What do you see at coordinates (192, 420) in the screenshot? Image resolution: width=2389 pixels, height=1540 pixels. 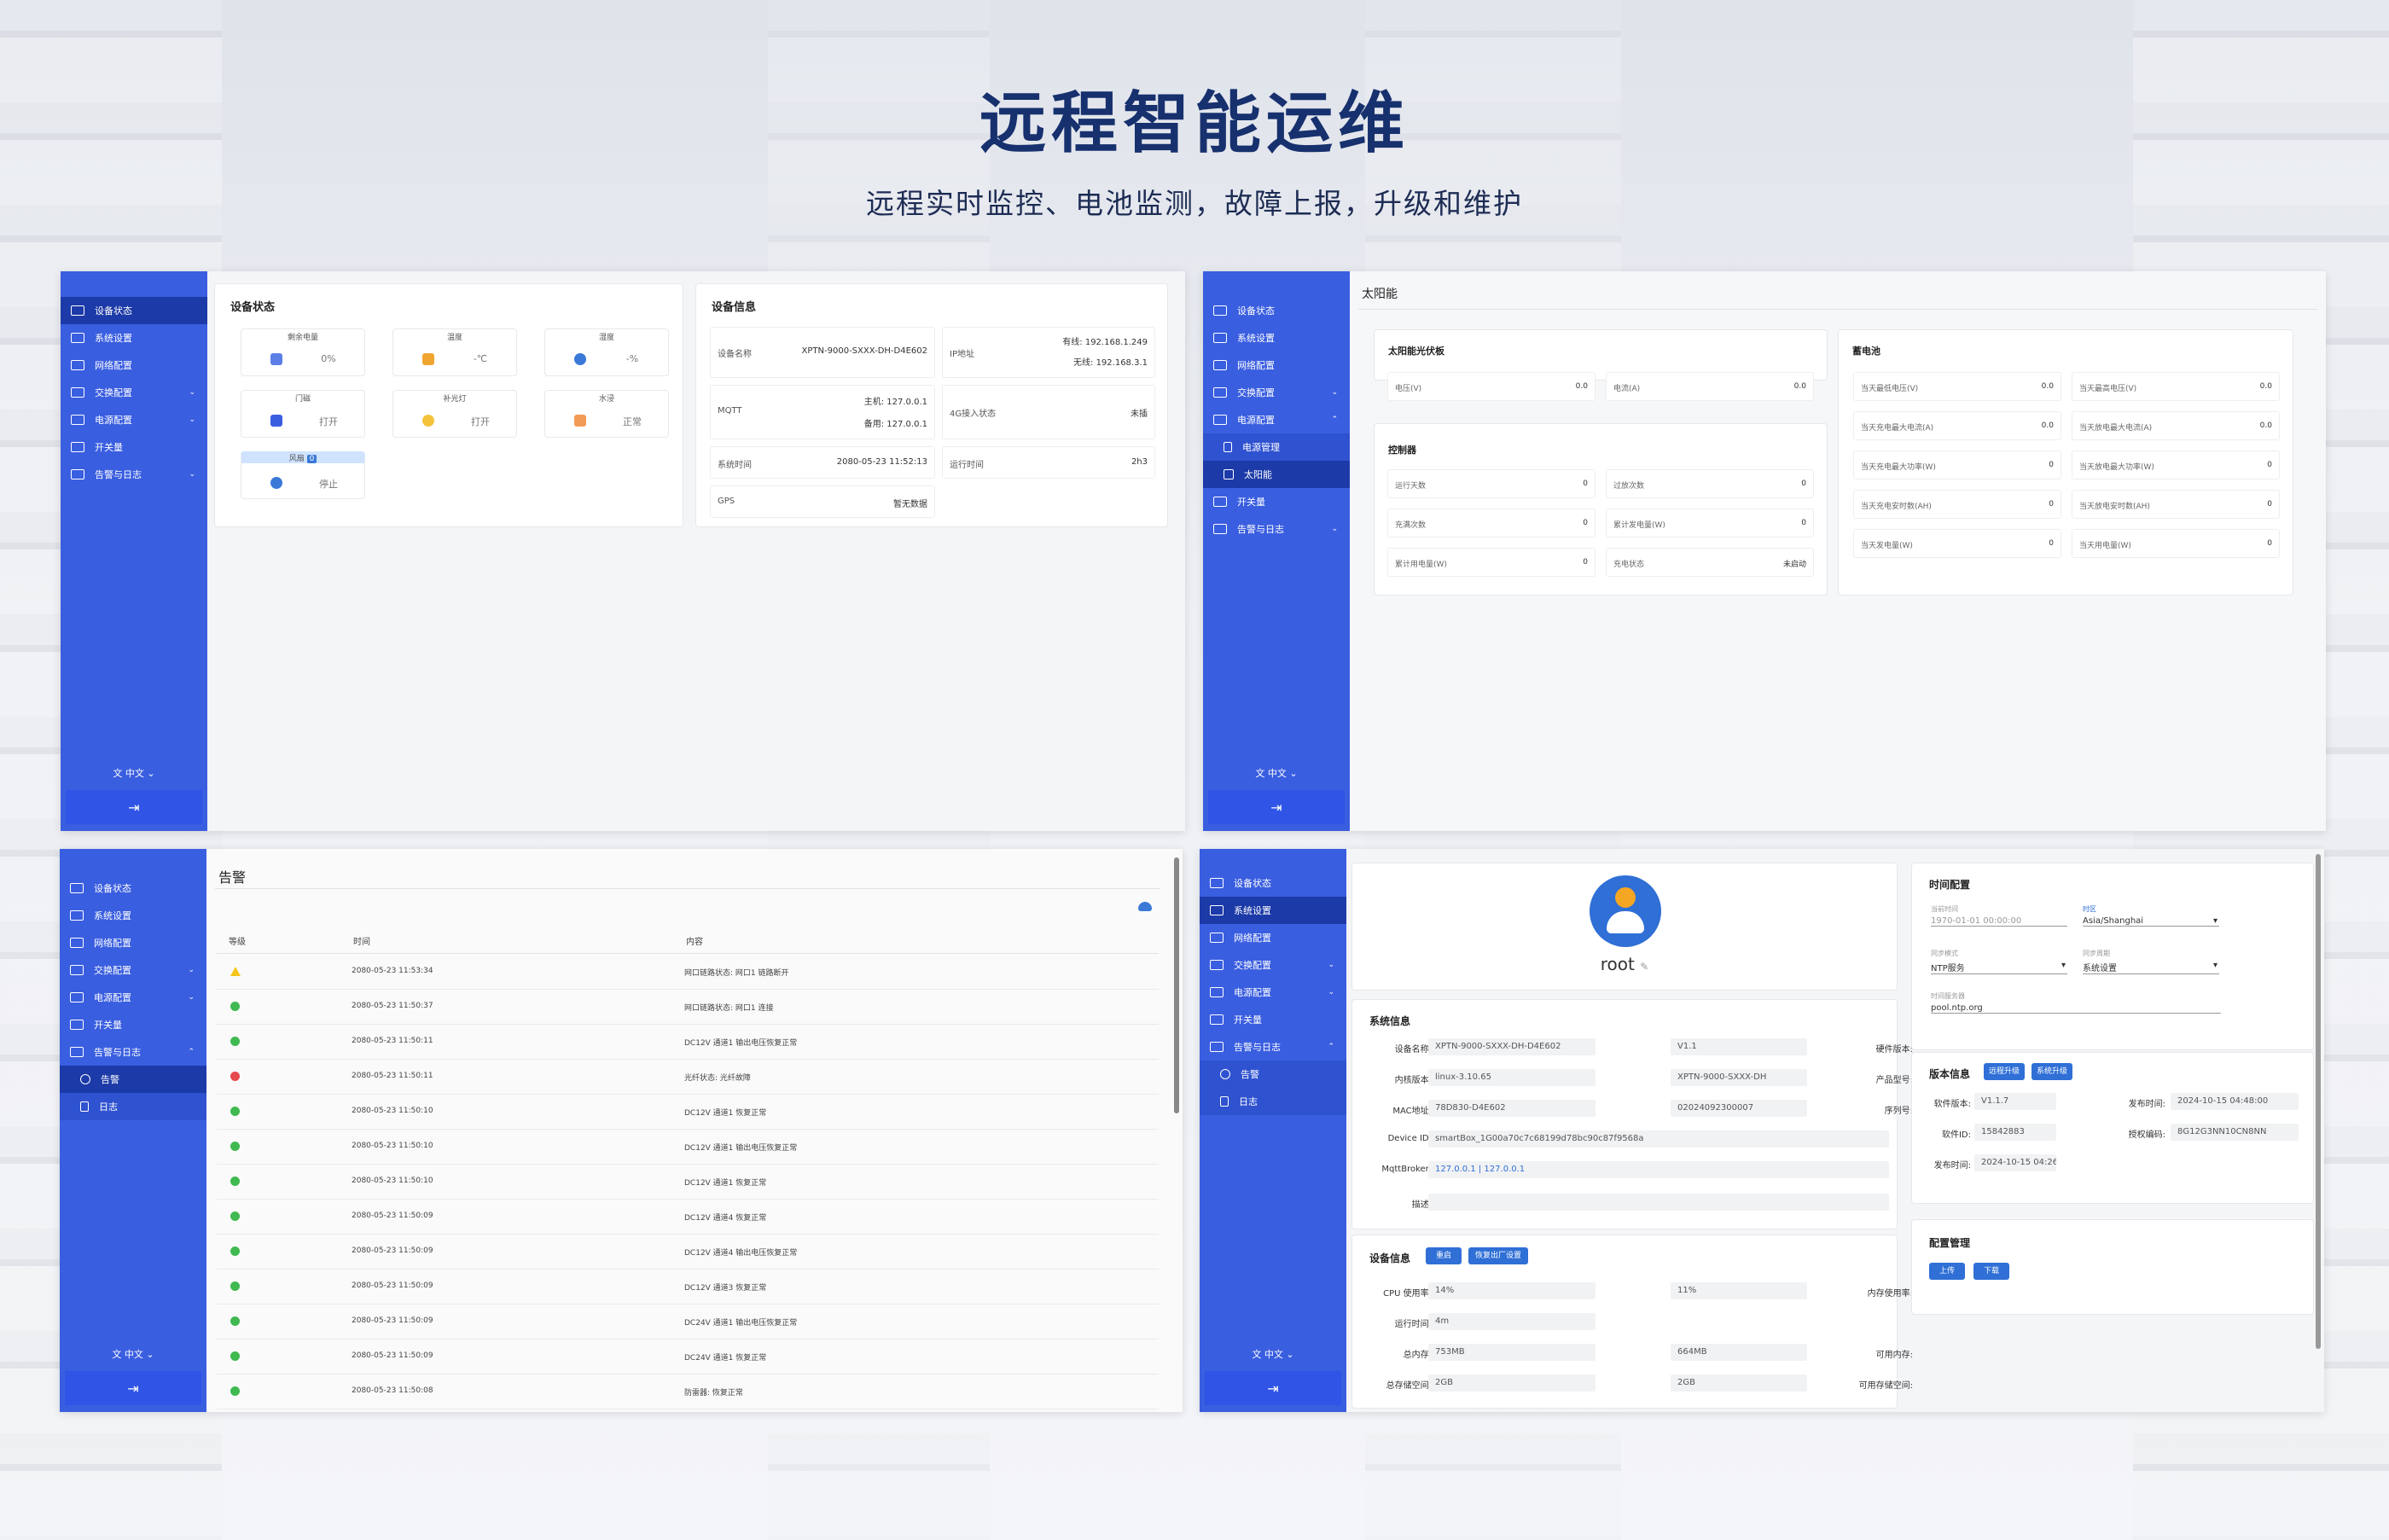 I see `chevron-down-icon: ⌄` at bounding box center [192, 420].